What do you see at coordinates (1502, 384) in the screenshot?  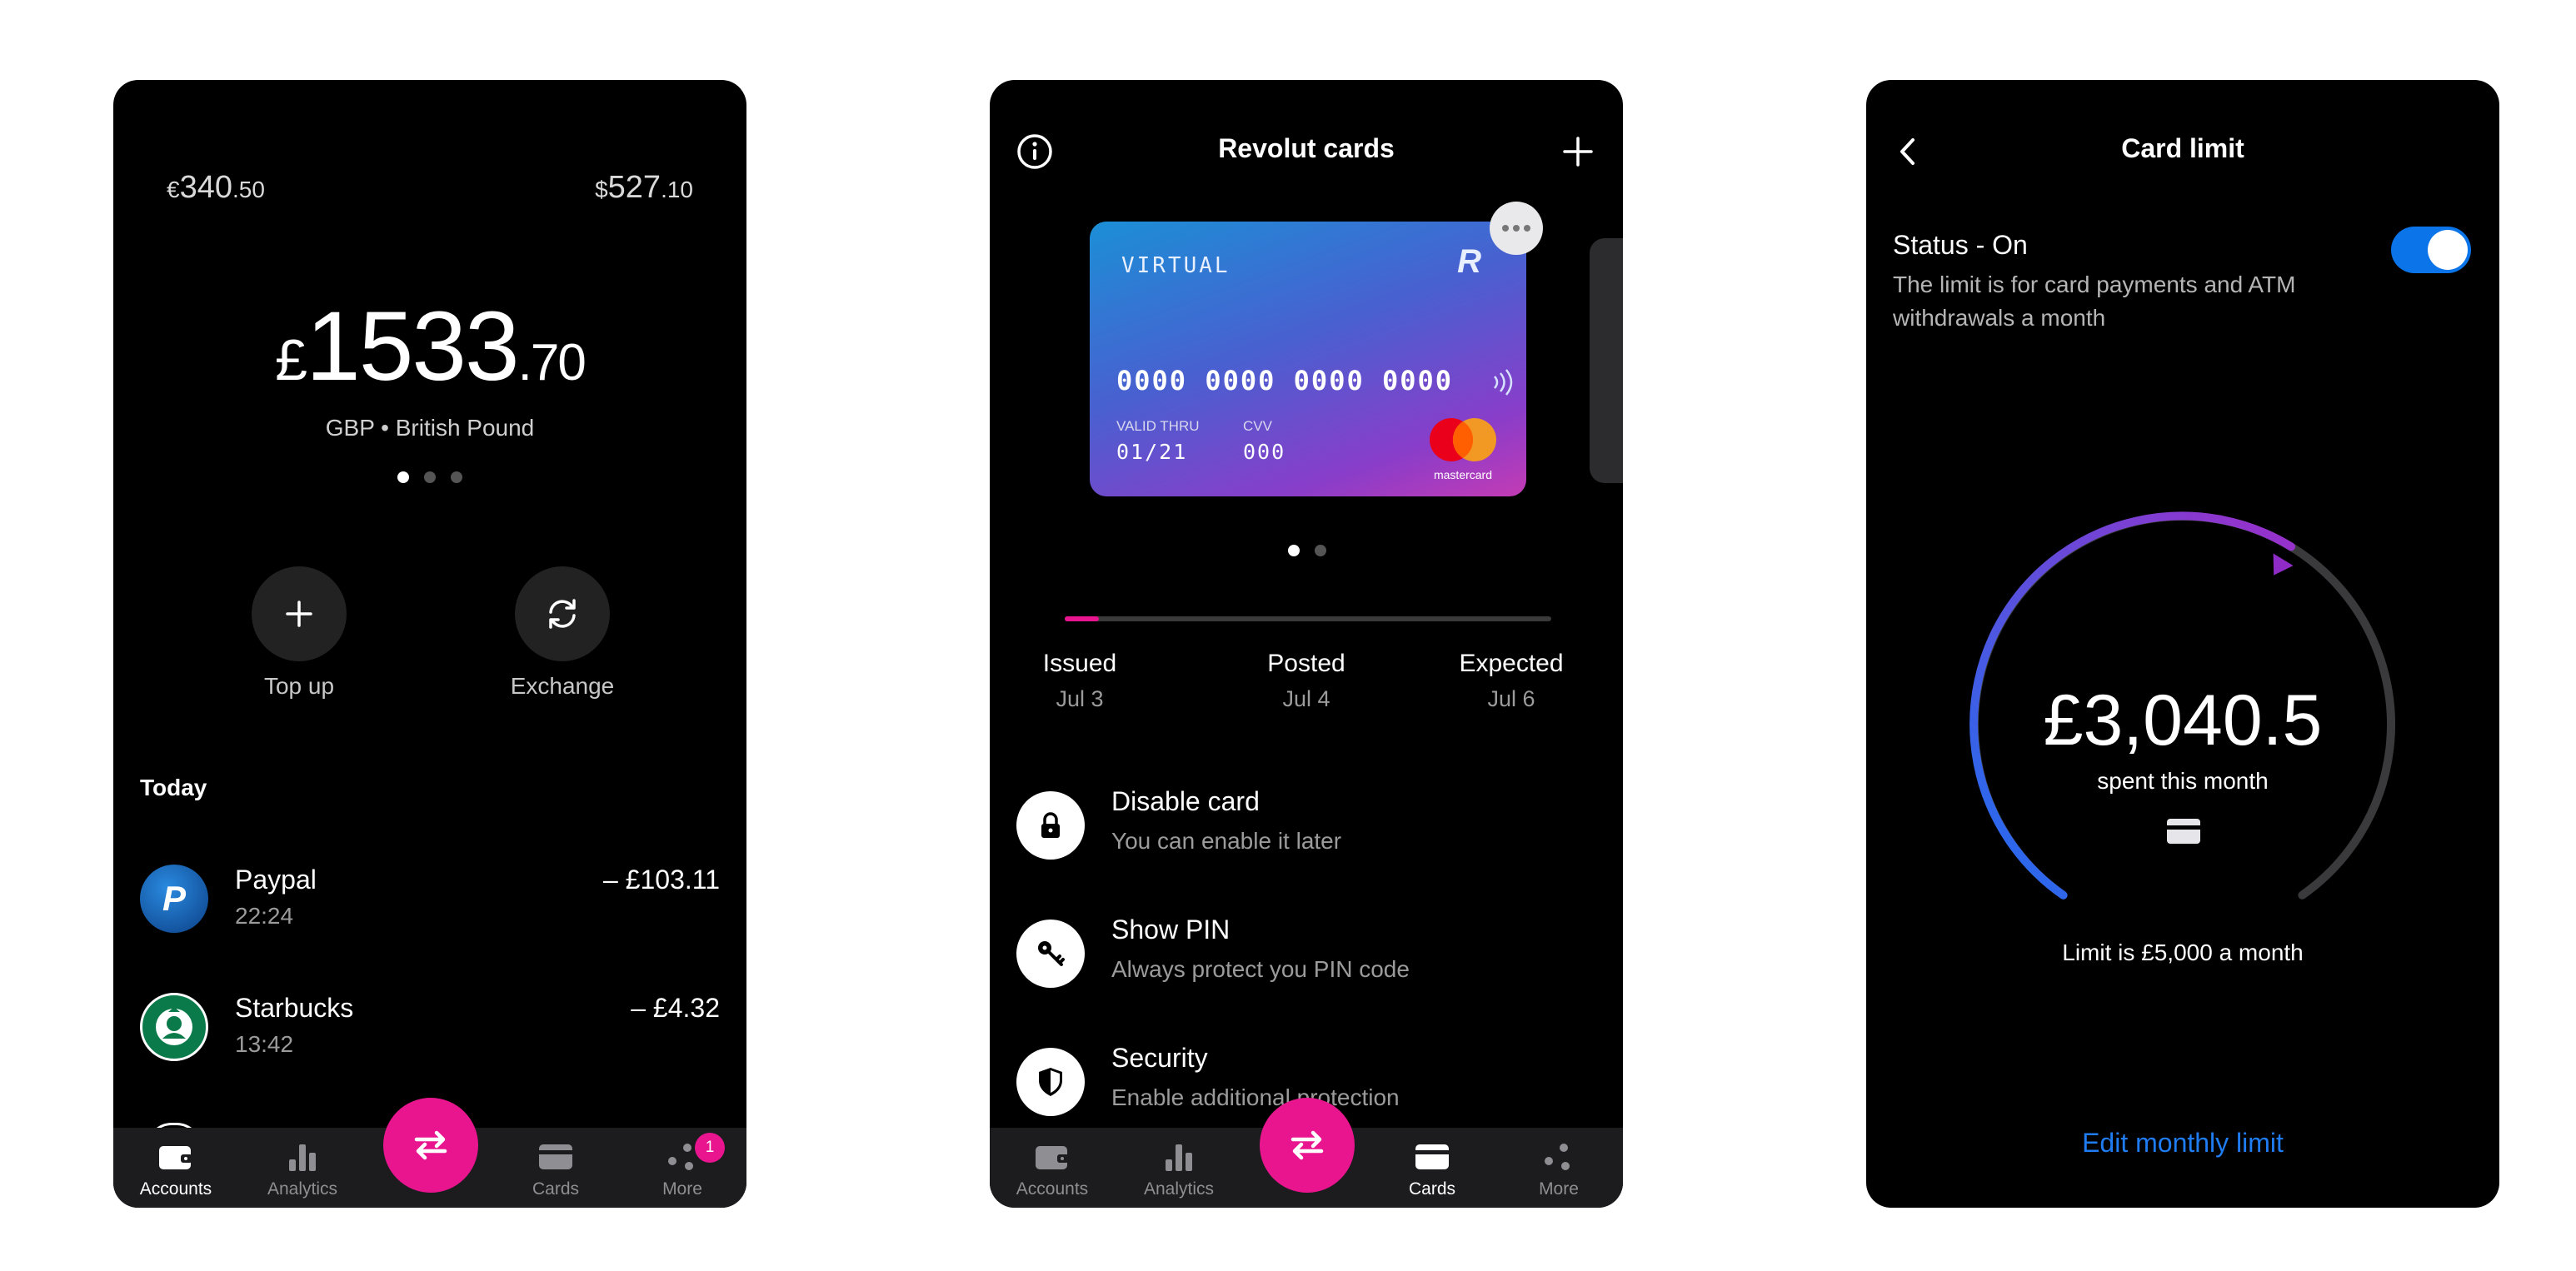 I see `contactless-icon` at bounding box center [1502, 384].